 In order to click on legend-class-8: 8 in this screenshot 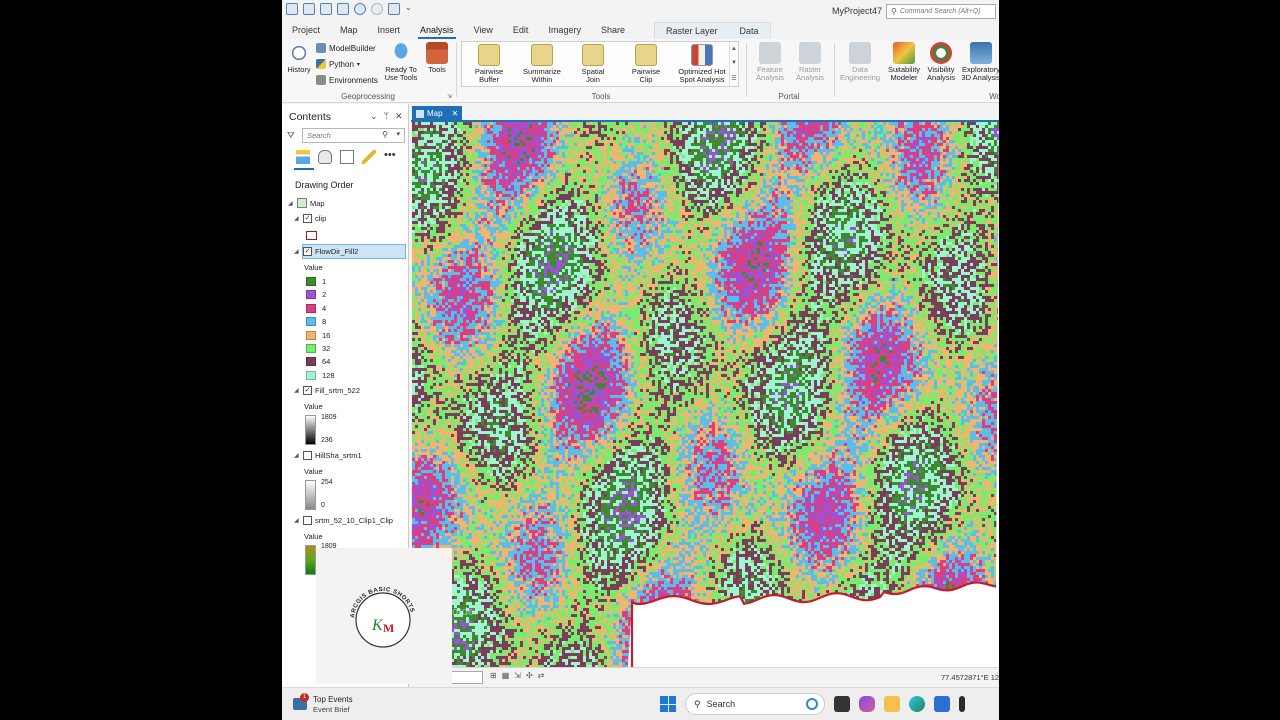, I will do `click(316, 321)`.